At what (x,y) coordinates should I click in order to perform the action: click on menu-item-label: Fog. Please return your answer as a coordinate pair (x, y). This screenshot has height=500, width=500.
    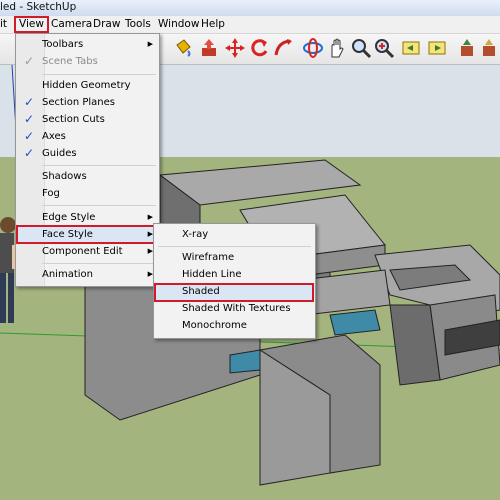
    Looking at the image, I should click on (51, 193).